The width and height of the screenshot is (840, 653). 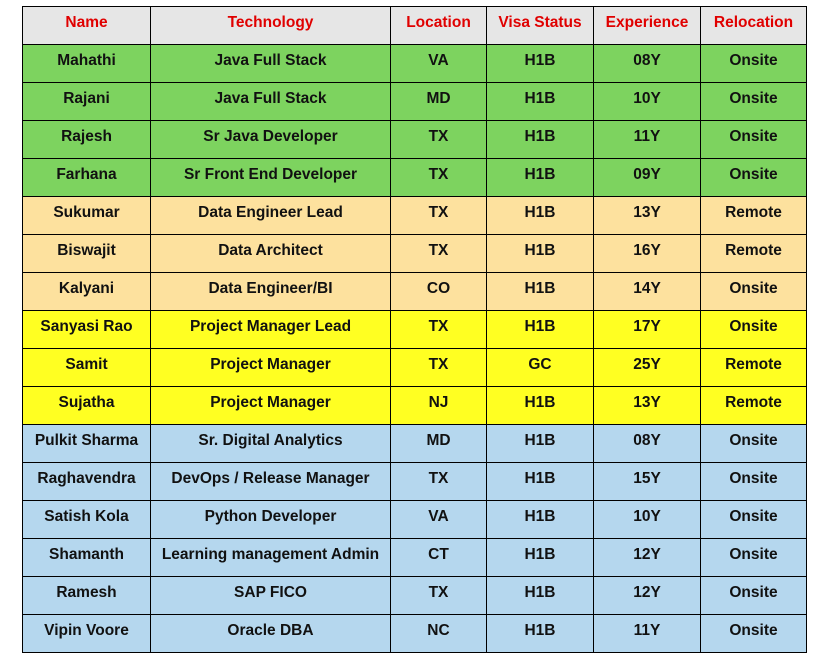 I want to click on cell-experience: 17Y, so click(x=647, y=329).